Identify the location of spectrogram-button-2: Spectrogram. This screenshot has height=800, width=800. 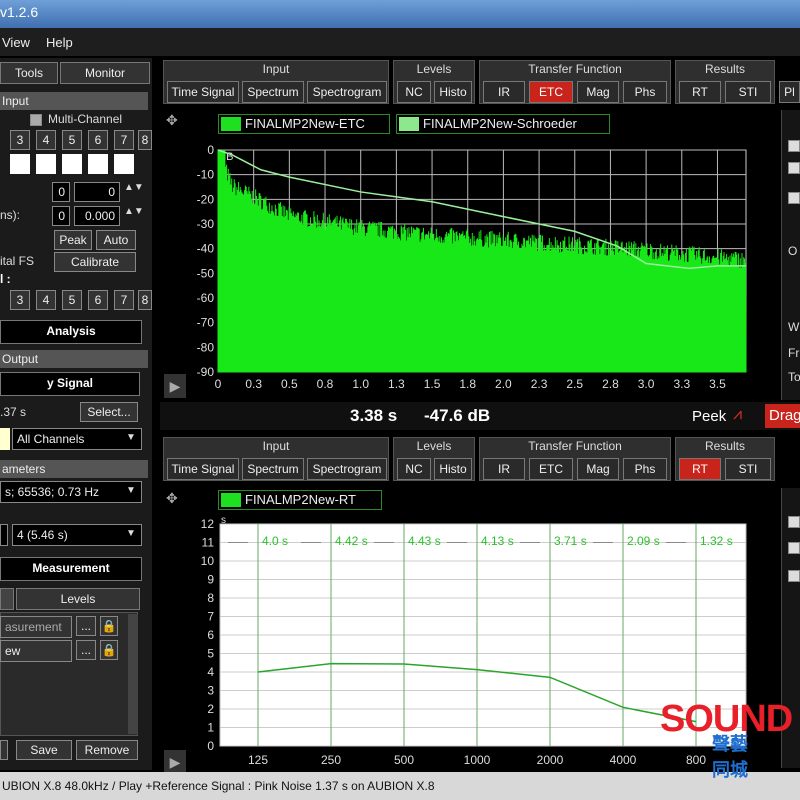
(347, 469).